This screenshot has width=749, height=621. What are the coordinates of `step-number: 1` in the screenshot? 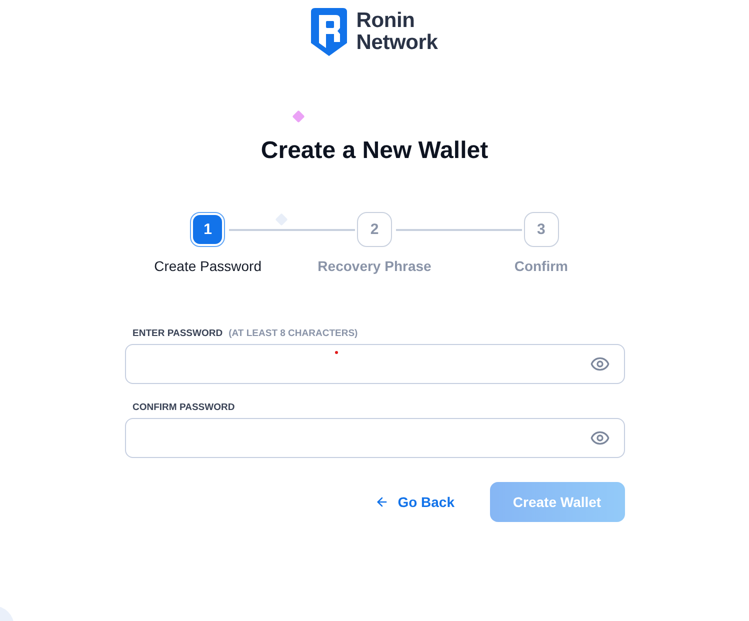 It's located at (208, 229).